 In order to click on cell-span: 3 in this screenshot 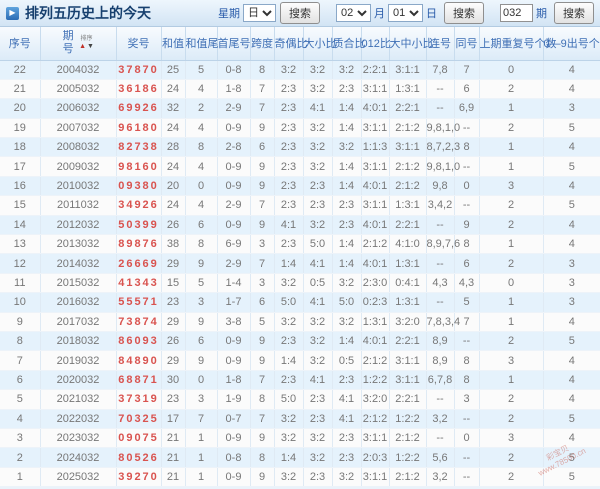, I will do `click(262, 244)`.